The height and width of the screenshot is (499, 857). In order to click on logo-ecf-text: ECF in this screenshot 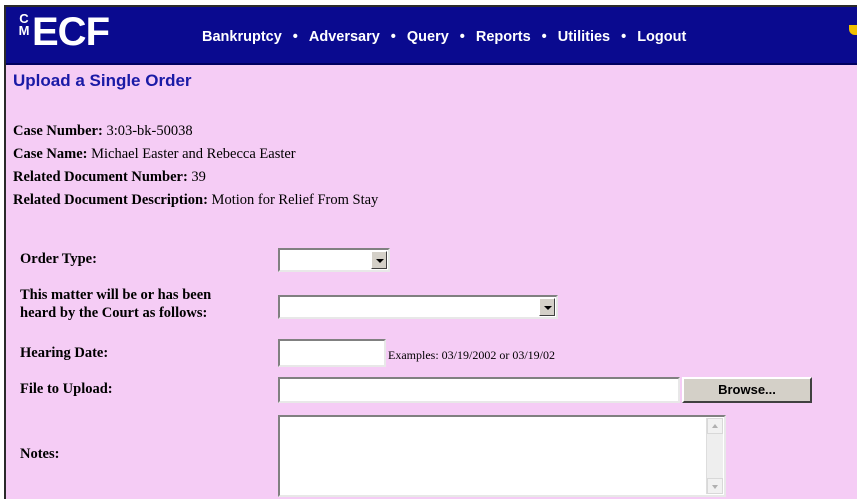, I will do `click(71, 32)`.